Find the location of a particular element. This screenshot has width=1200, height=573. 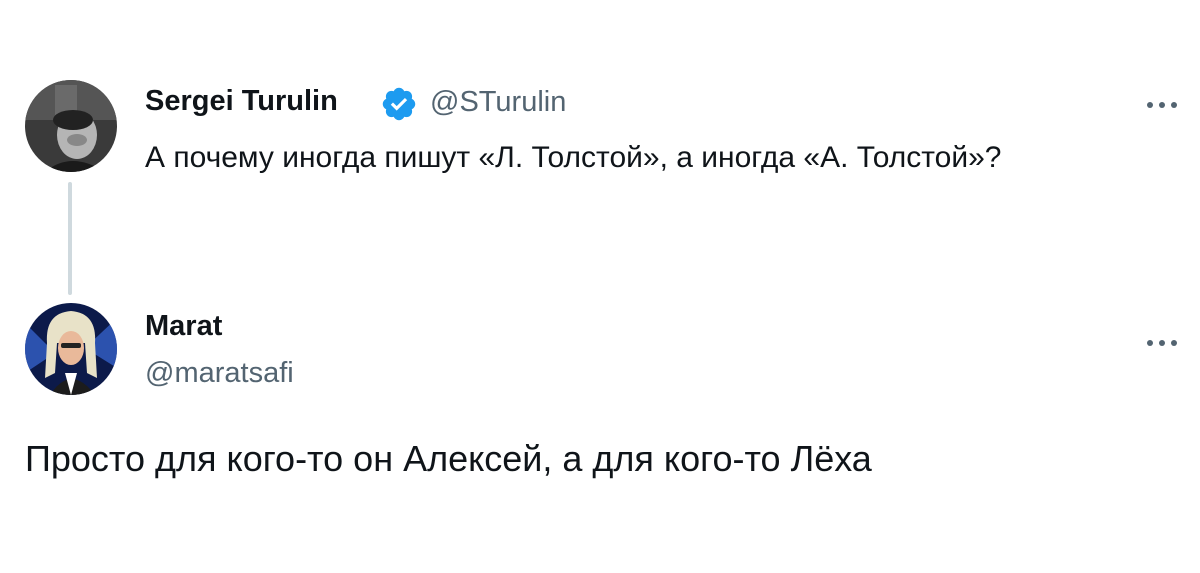

reply-author-avatar is located at coordinates (71, 349).